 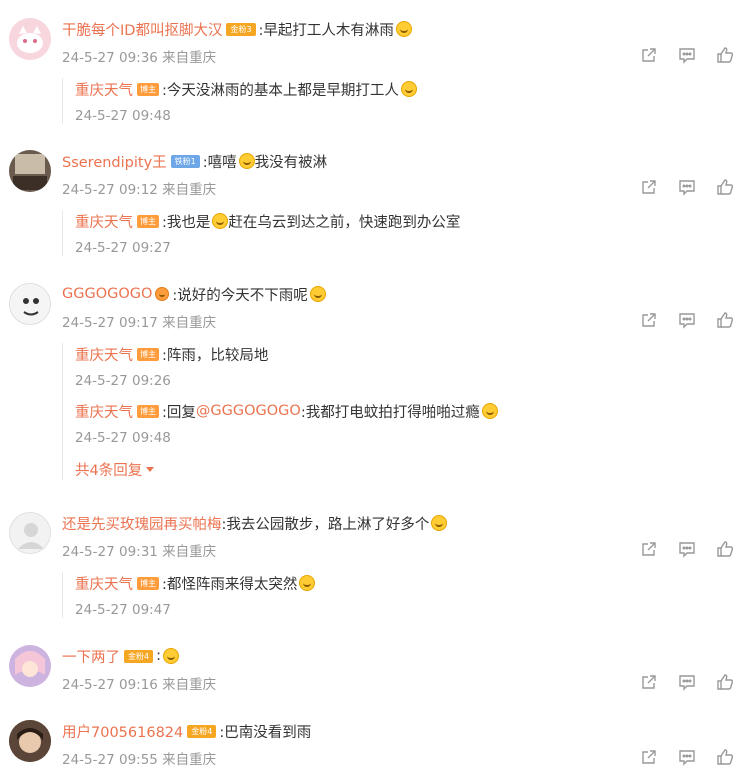 I want to click on fan-badge: 金粉3, so click(x=241, y=29).